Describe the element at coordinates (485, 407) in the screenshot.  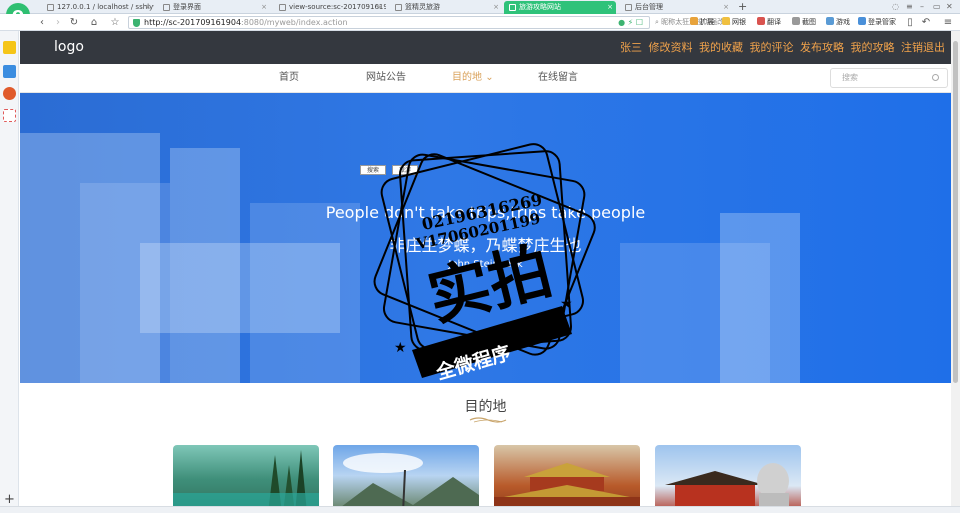
I see `destinations-title: 目的地` at that location.